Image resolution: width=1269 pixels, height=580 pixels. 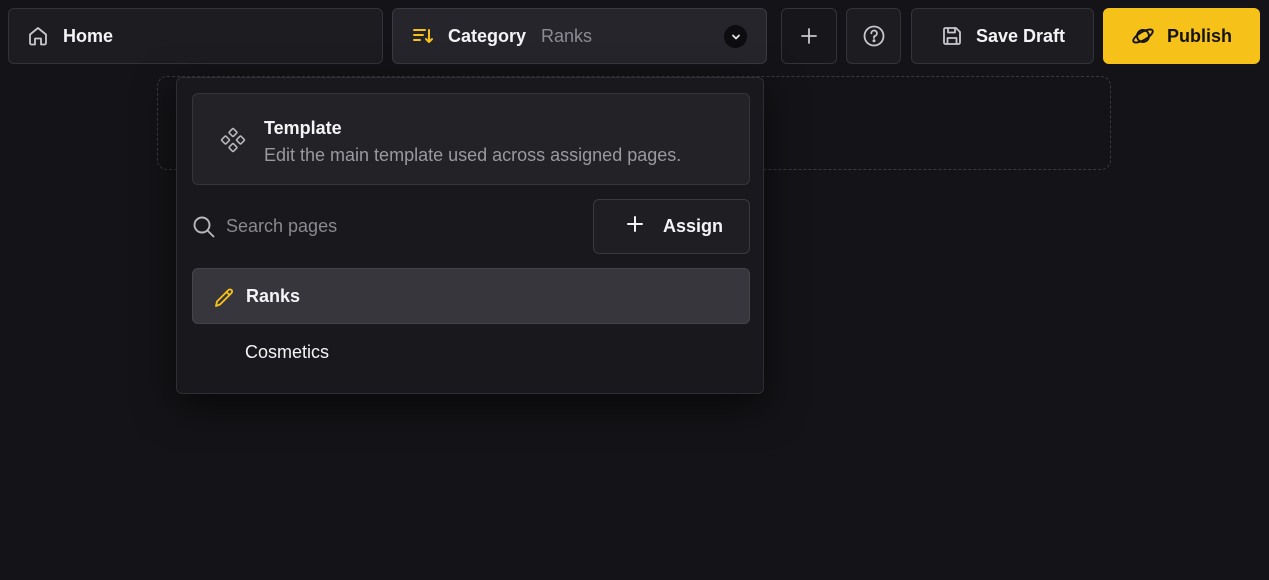 I want to click on category-selector: Category Ranks, so click(x=579, y=36).